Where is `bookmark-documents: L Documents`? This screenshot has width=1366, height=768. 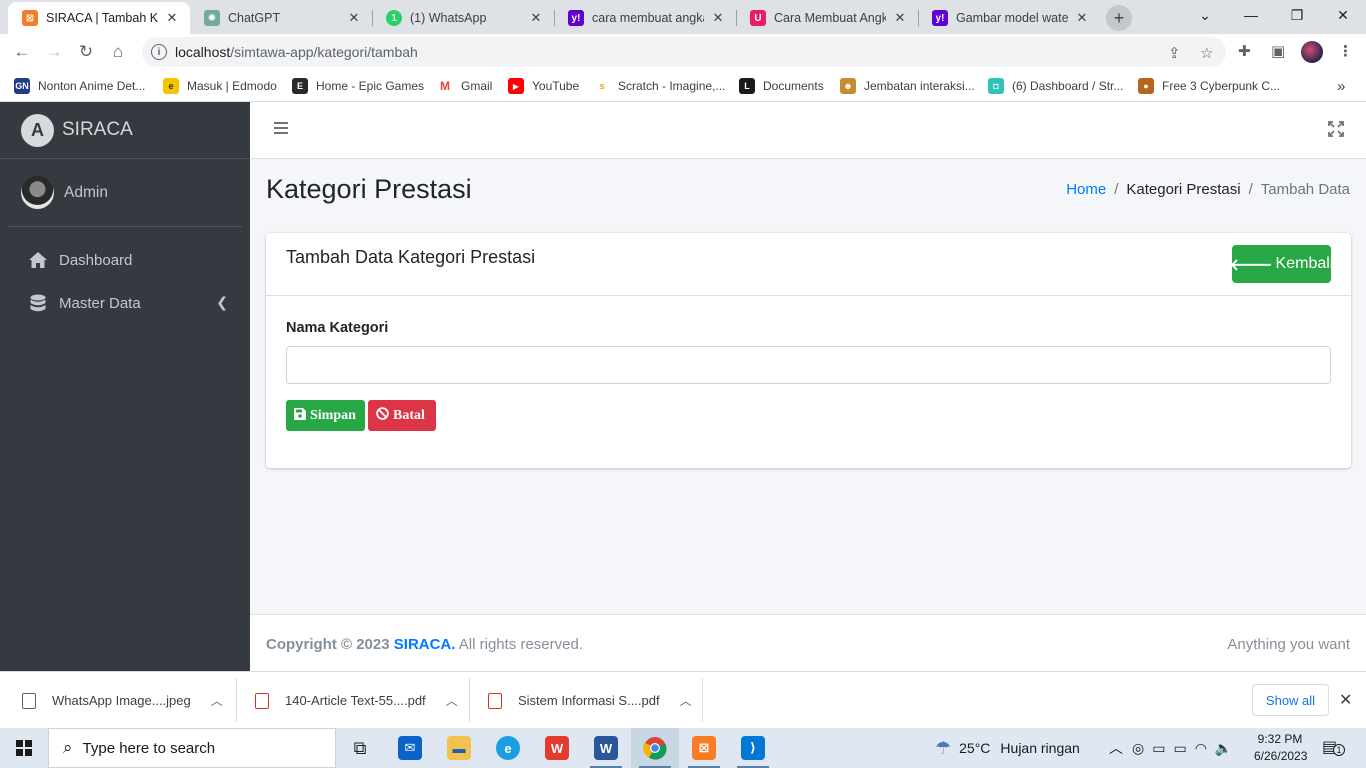 bookmark-documents: L Documents is located at coordinates (781, 86).